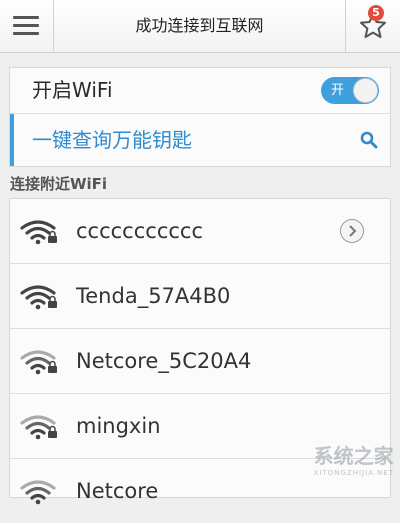 The height and width of the screenshot is (523, 400). I want to click on favorites-button: 5, so click(373, 26).